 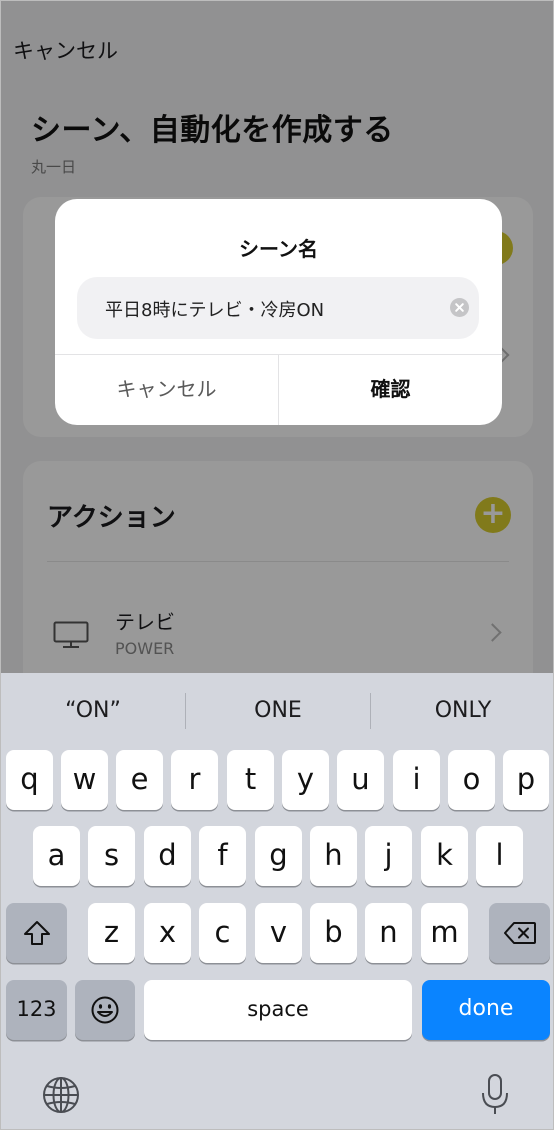 What do you see at coordinates (167, 933) in the screenshot?
I see `key-x: x` at bounding box center [167, 933].